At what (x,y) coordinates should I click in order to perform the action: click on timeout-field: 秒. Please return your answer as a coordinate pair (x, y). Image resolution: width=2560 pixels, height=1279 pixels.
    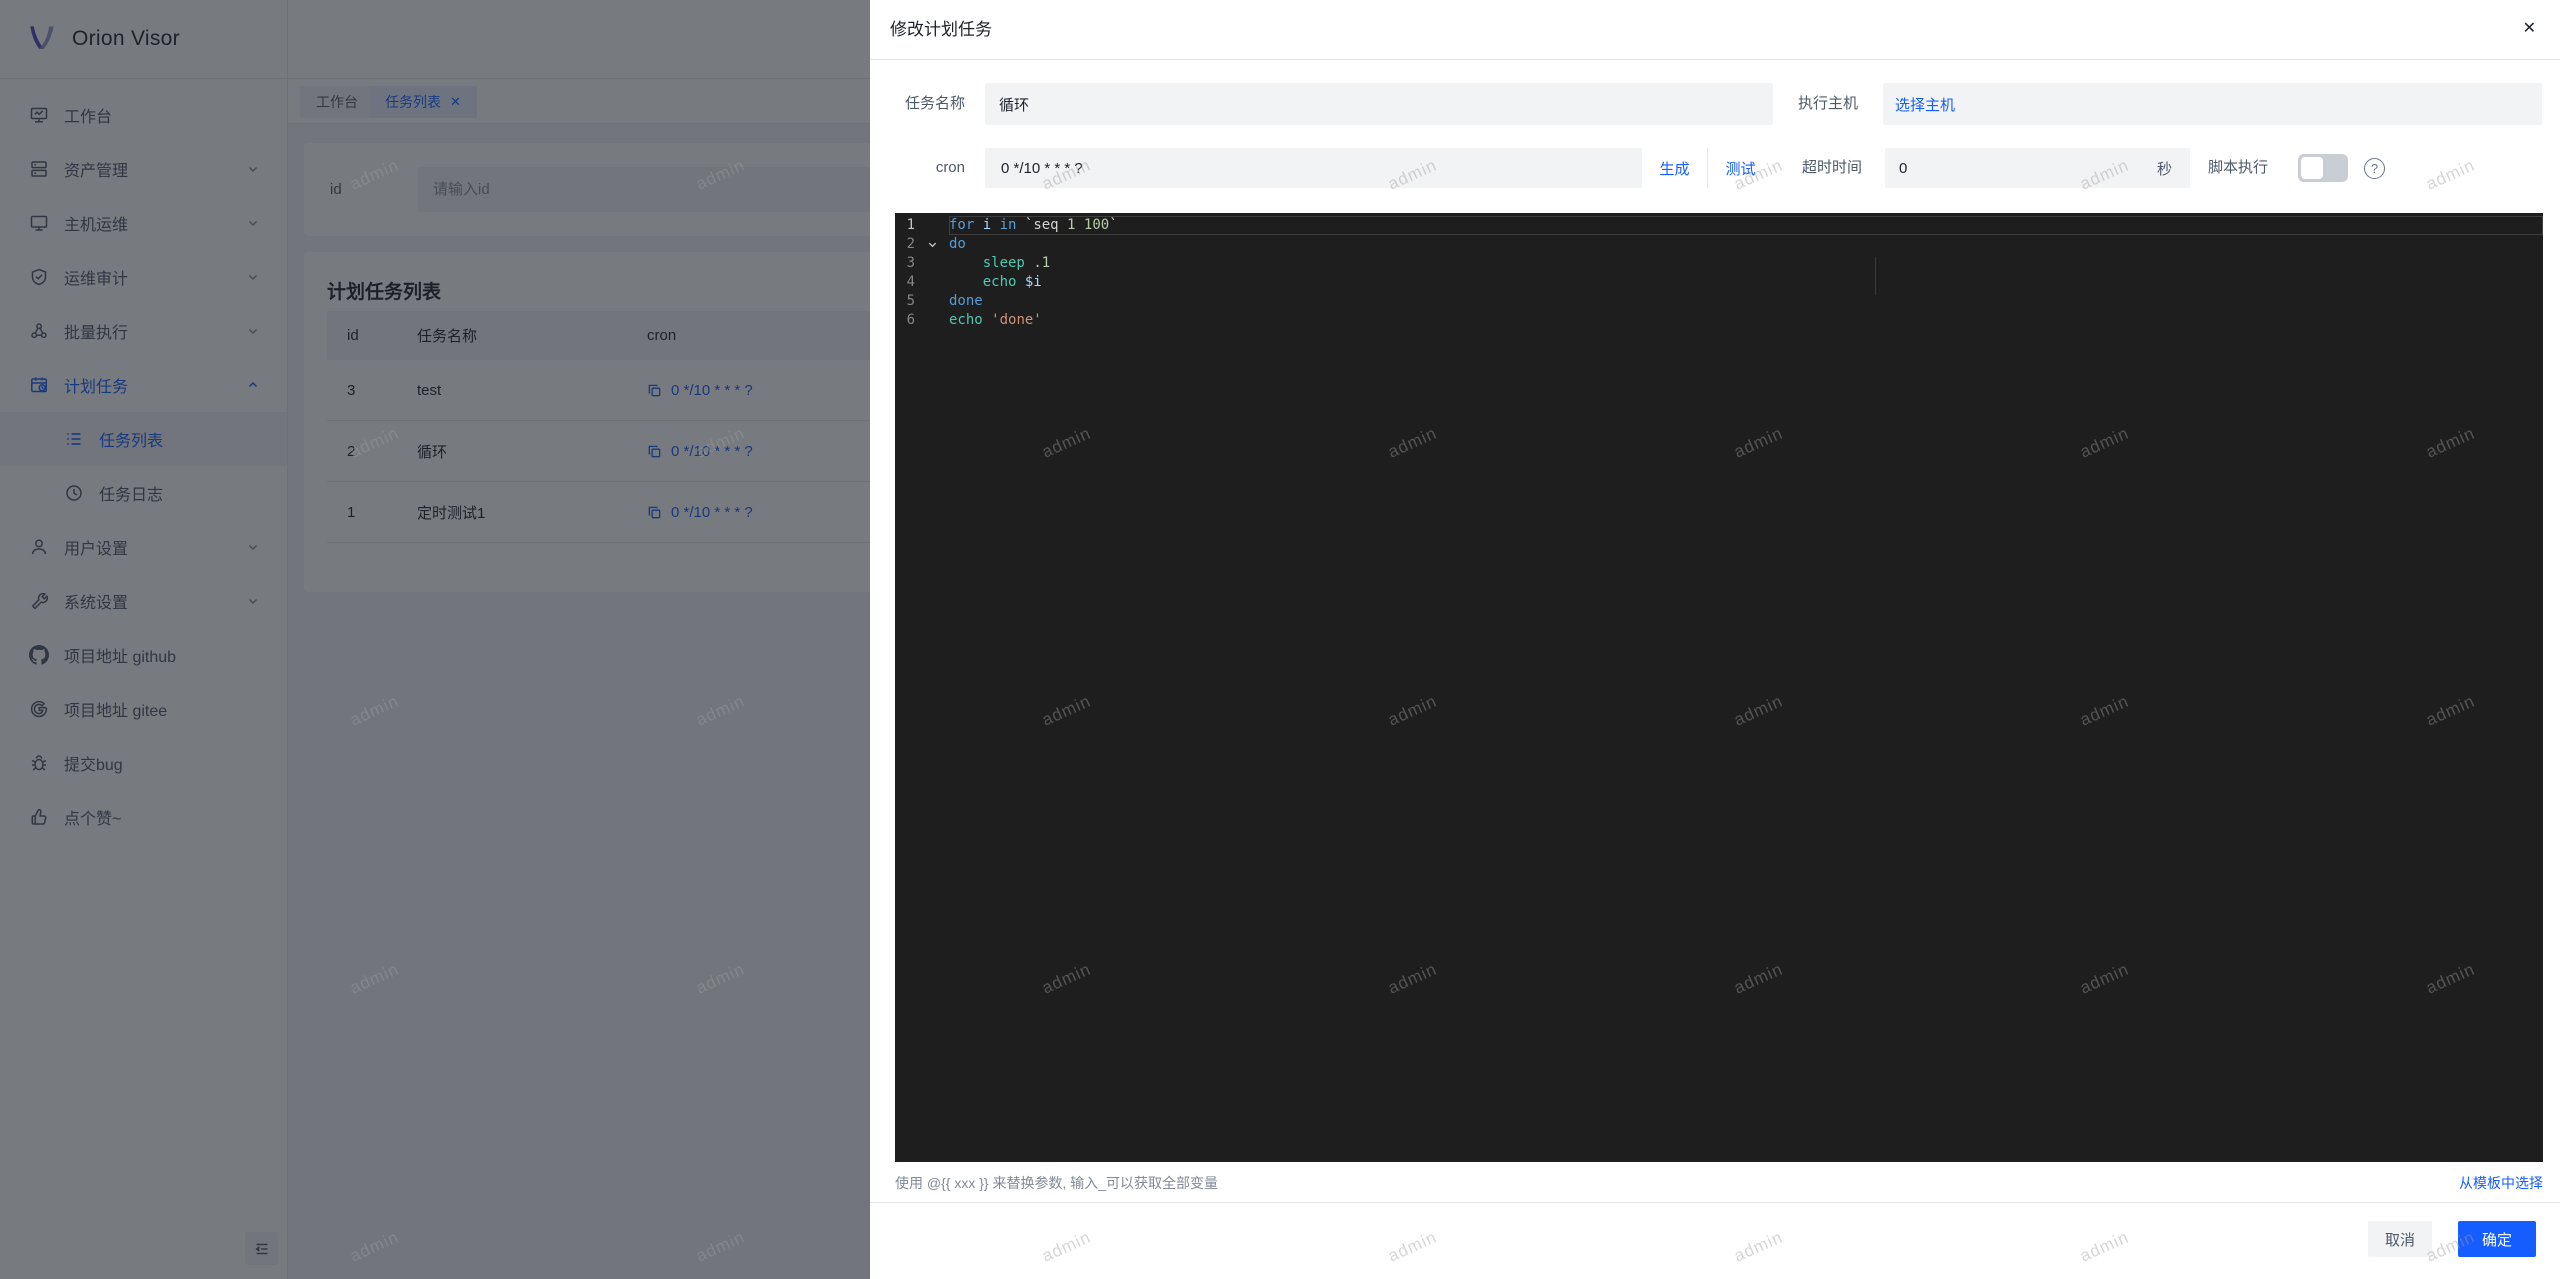
    Looking at the image, I should click on (2037, 168).